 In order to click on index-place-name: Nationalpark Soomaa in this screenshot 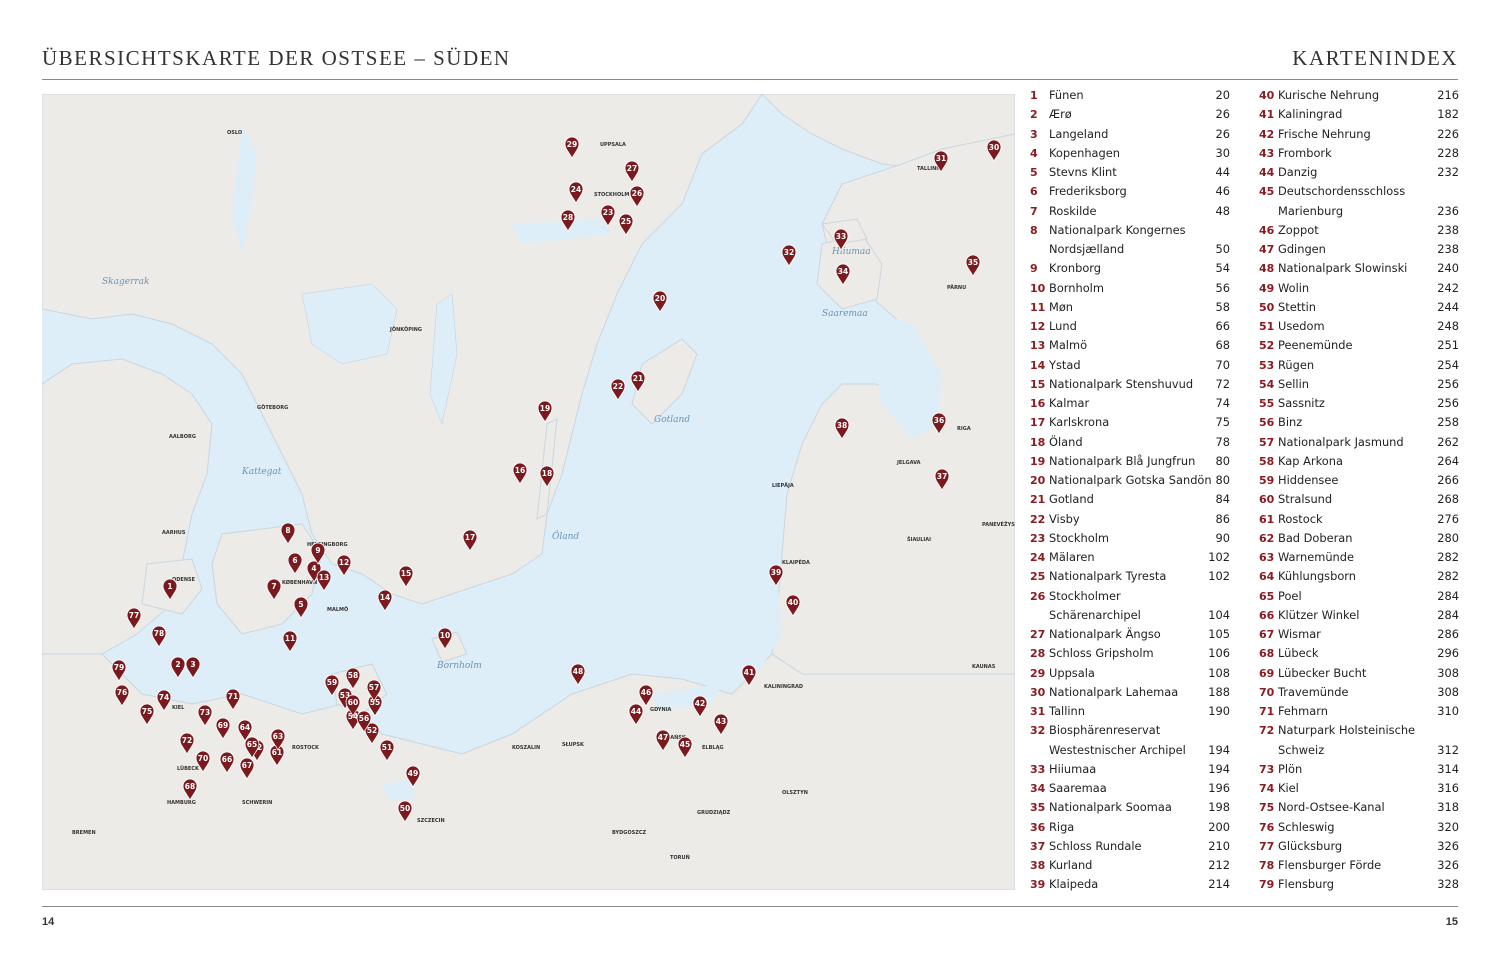, I will do `click(1110, 807)`.